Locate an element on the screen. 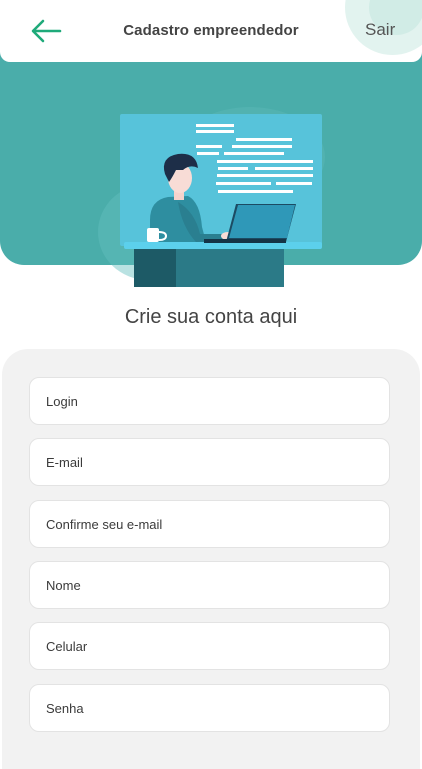  person-at-laptop-illustration is located at coordinates (211, 197).